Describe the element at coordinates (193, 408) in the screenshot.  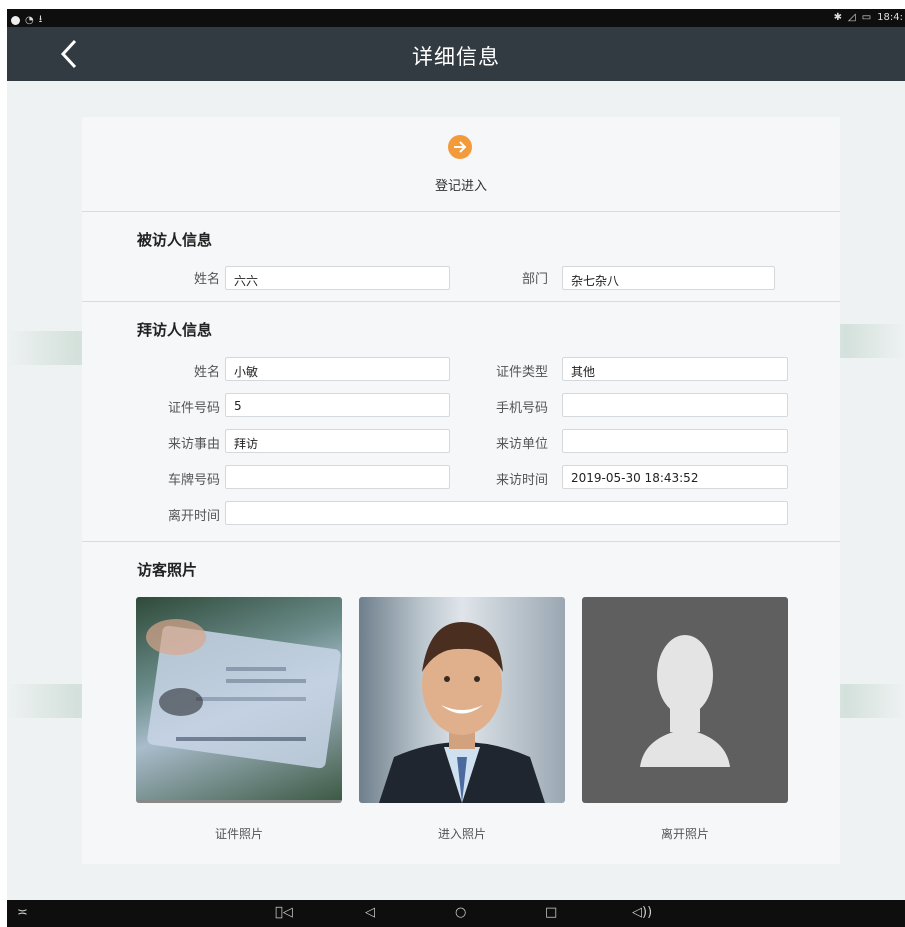
I see `id-number-label: 证件号码` at that location.